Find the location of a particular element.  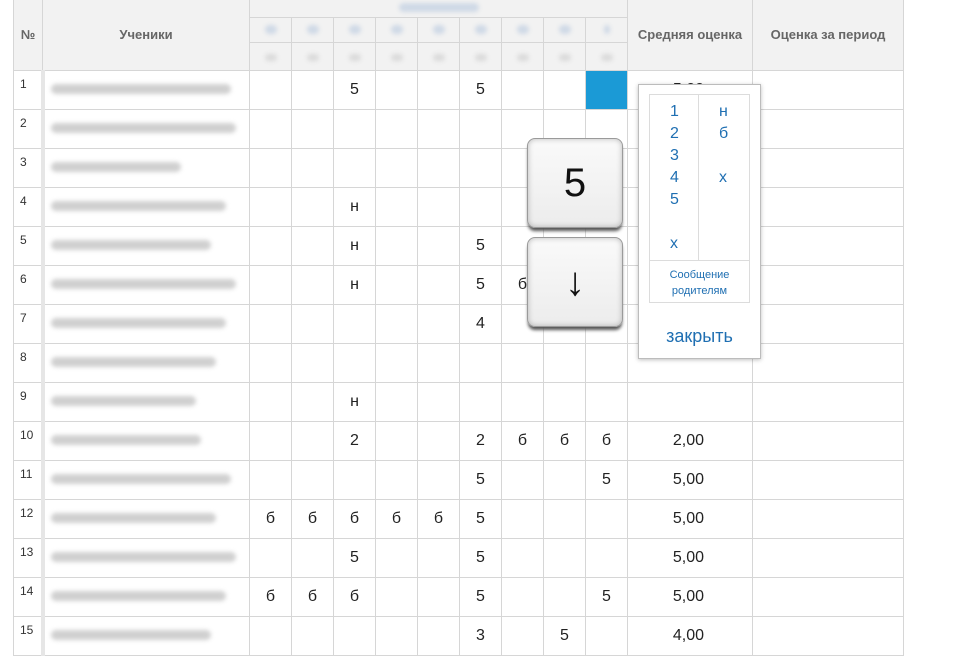

grade-option: 3 is located at coordinates (674, 156).